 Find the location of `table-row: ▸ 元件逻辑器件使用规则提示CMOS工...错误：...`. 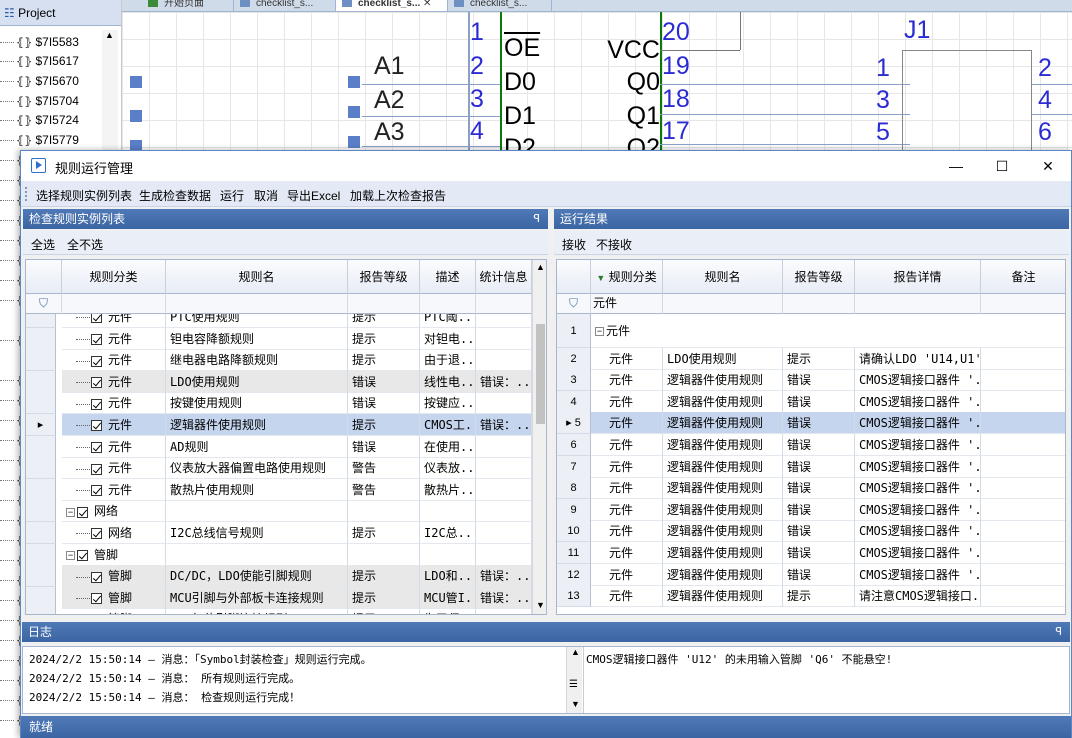

table-row: ▸ 元件逻辑器件使用规则提示CMOS工...错误：... is located at coordinates (279, 425).